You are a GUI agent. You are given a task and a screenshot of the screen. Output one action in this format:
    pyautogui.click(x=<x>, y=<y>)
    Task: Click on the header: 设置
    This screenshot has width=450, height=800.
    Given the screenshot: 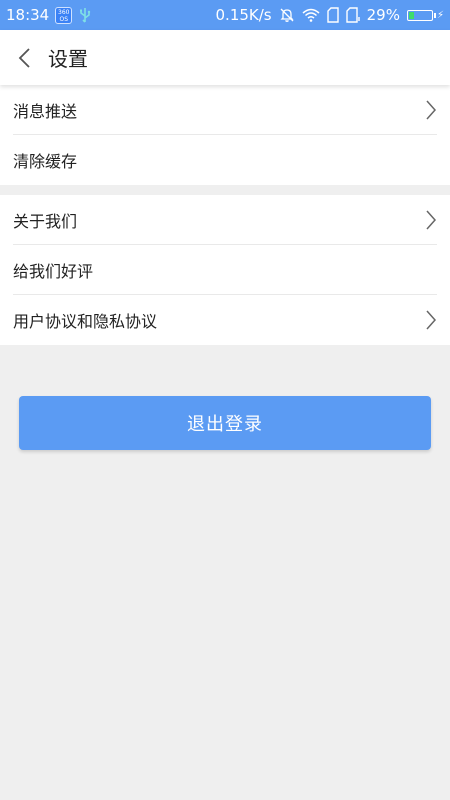 What is the action you would take?
    pyautogui.click(x=225, y=57)
    